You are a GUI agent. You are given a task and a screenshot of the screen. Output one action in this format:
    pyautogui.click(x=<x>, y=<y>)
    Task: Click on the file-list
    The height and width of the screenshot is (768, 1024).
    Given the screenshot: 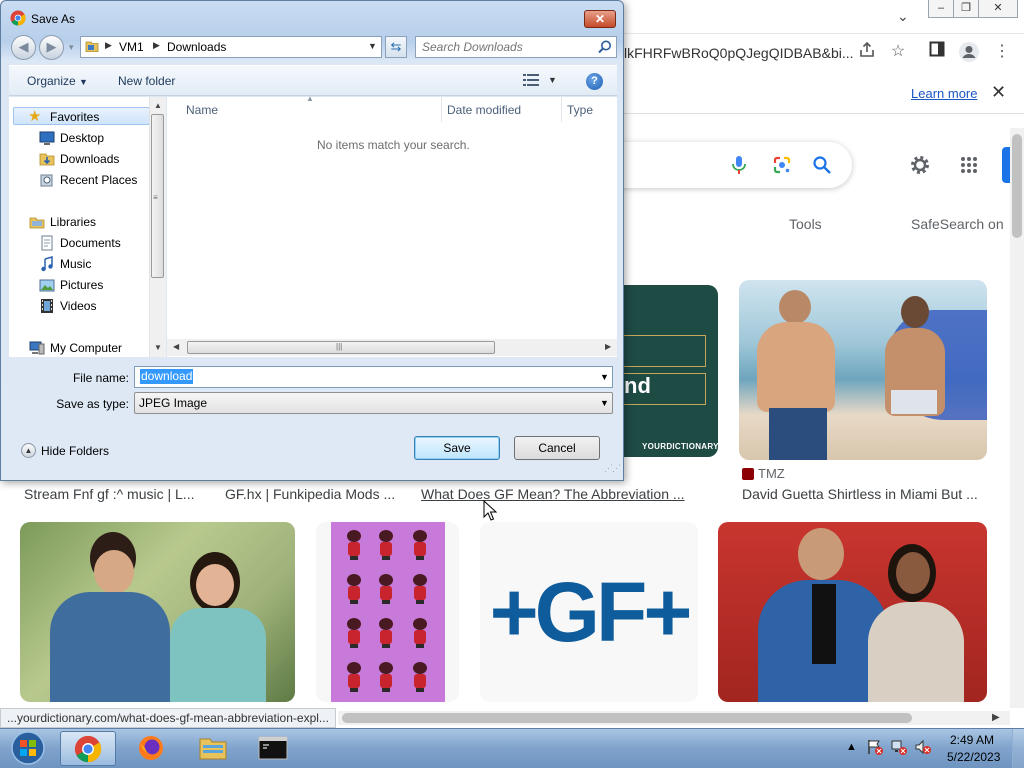 What is the action you would take?
    pyautogui.click(x=392, y=227)
    